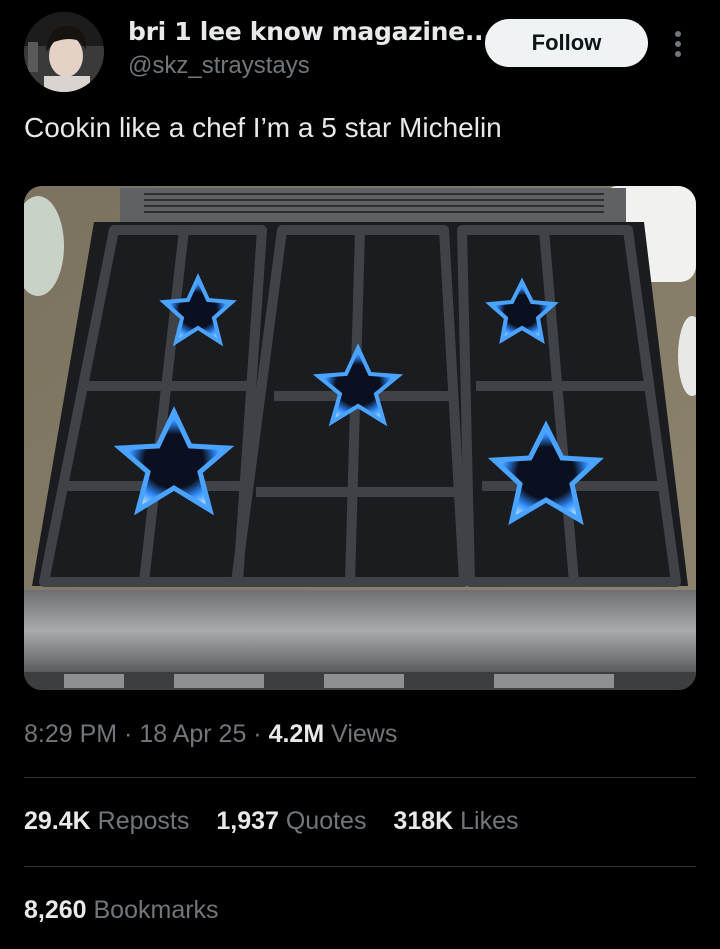 This screenshot has width=720, height=949. I want to click on more-vertical-icon, so click(678, 44).